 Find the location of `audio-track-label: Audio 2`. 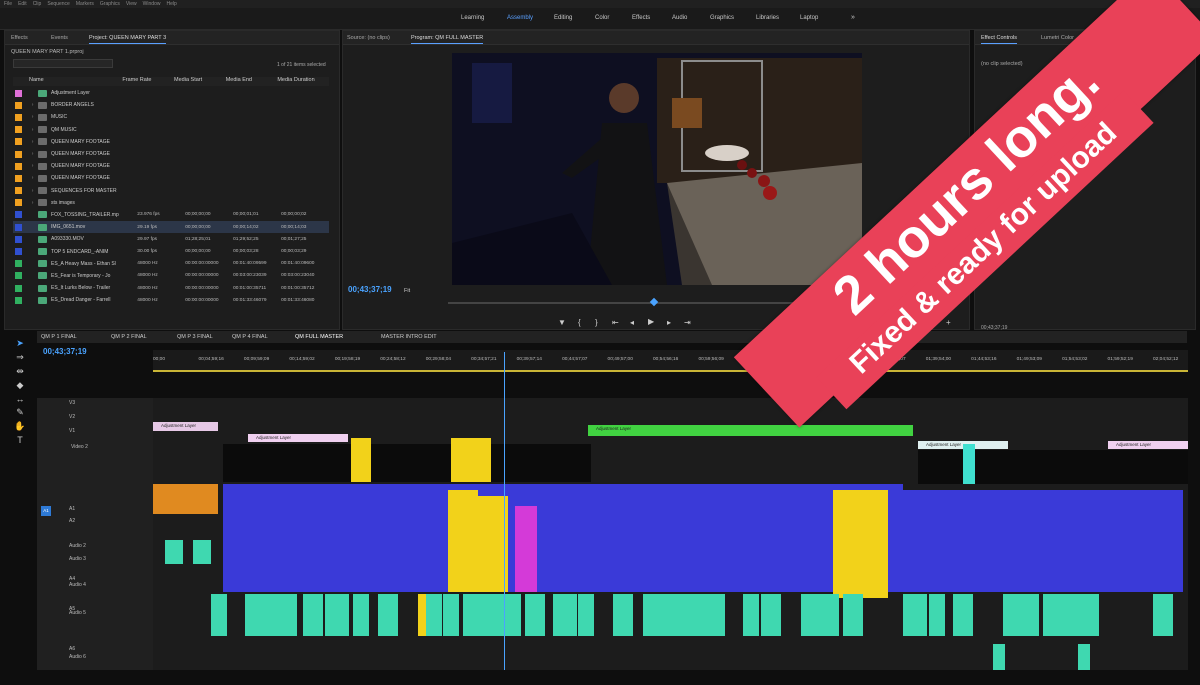

audio-track-label: Audio 2 is located at coordinates (77, 546).